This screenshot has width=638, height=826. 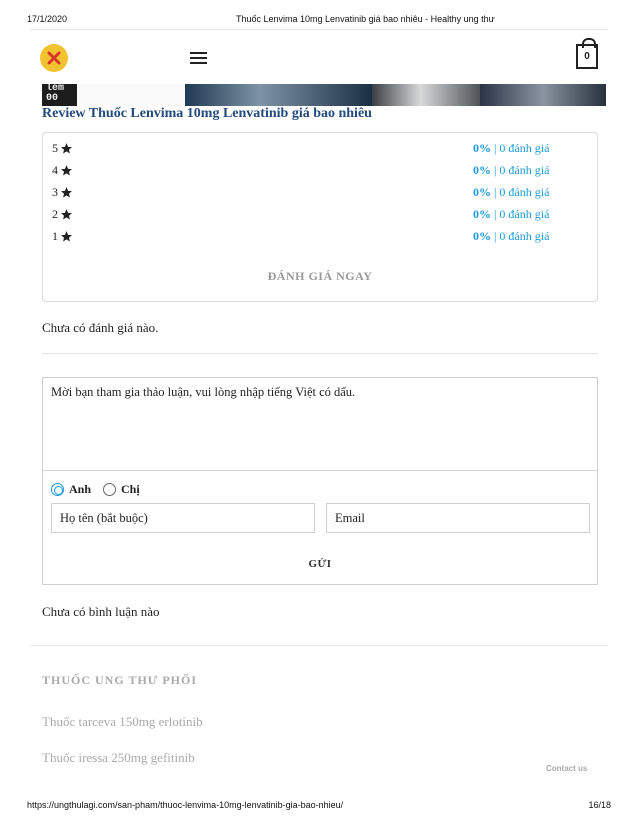 What do you see at coordinates (566, 768) in the screenshot?
I see `contact-us-link: Contact us` at bounding box center [566, 768].